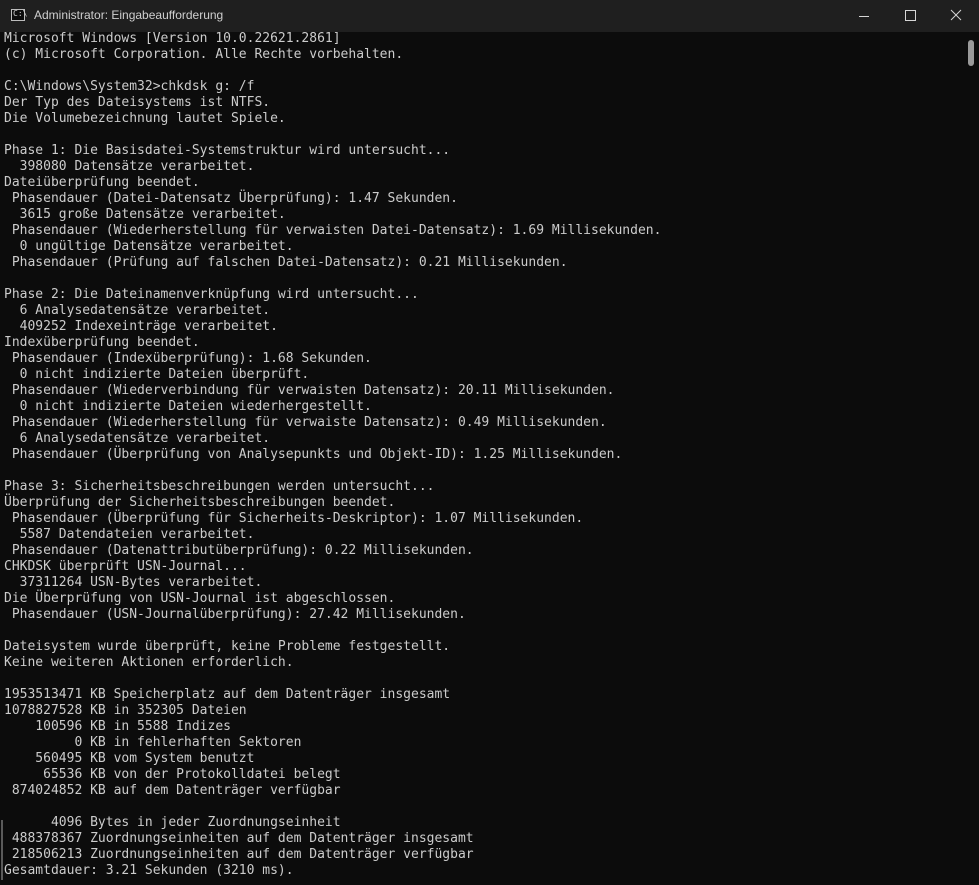 The height and width of the screenshot is (885, 979). Describe the element at coordinates (117, 726) in the screenshot. I see `console-line: 100596 KB in 5588 Indizes` at that location.